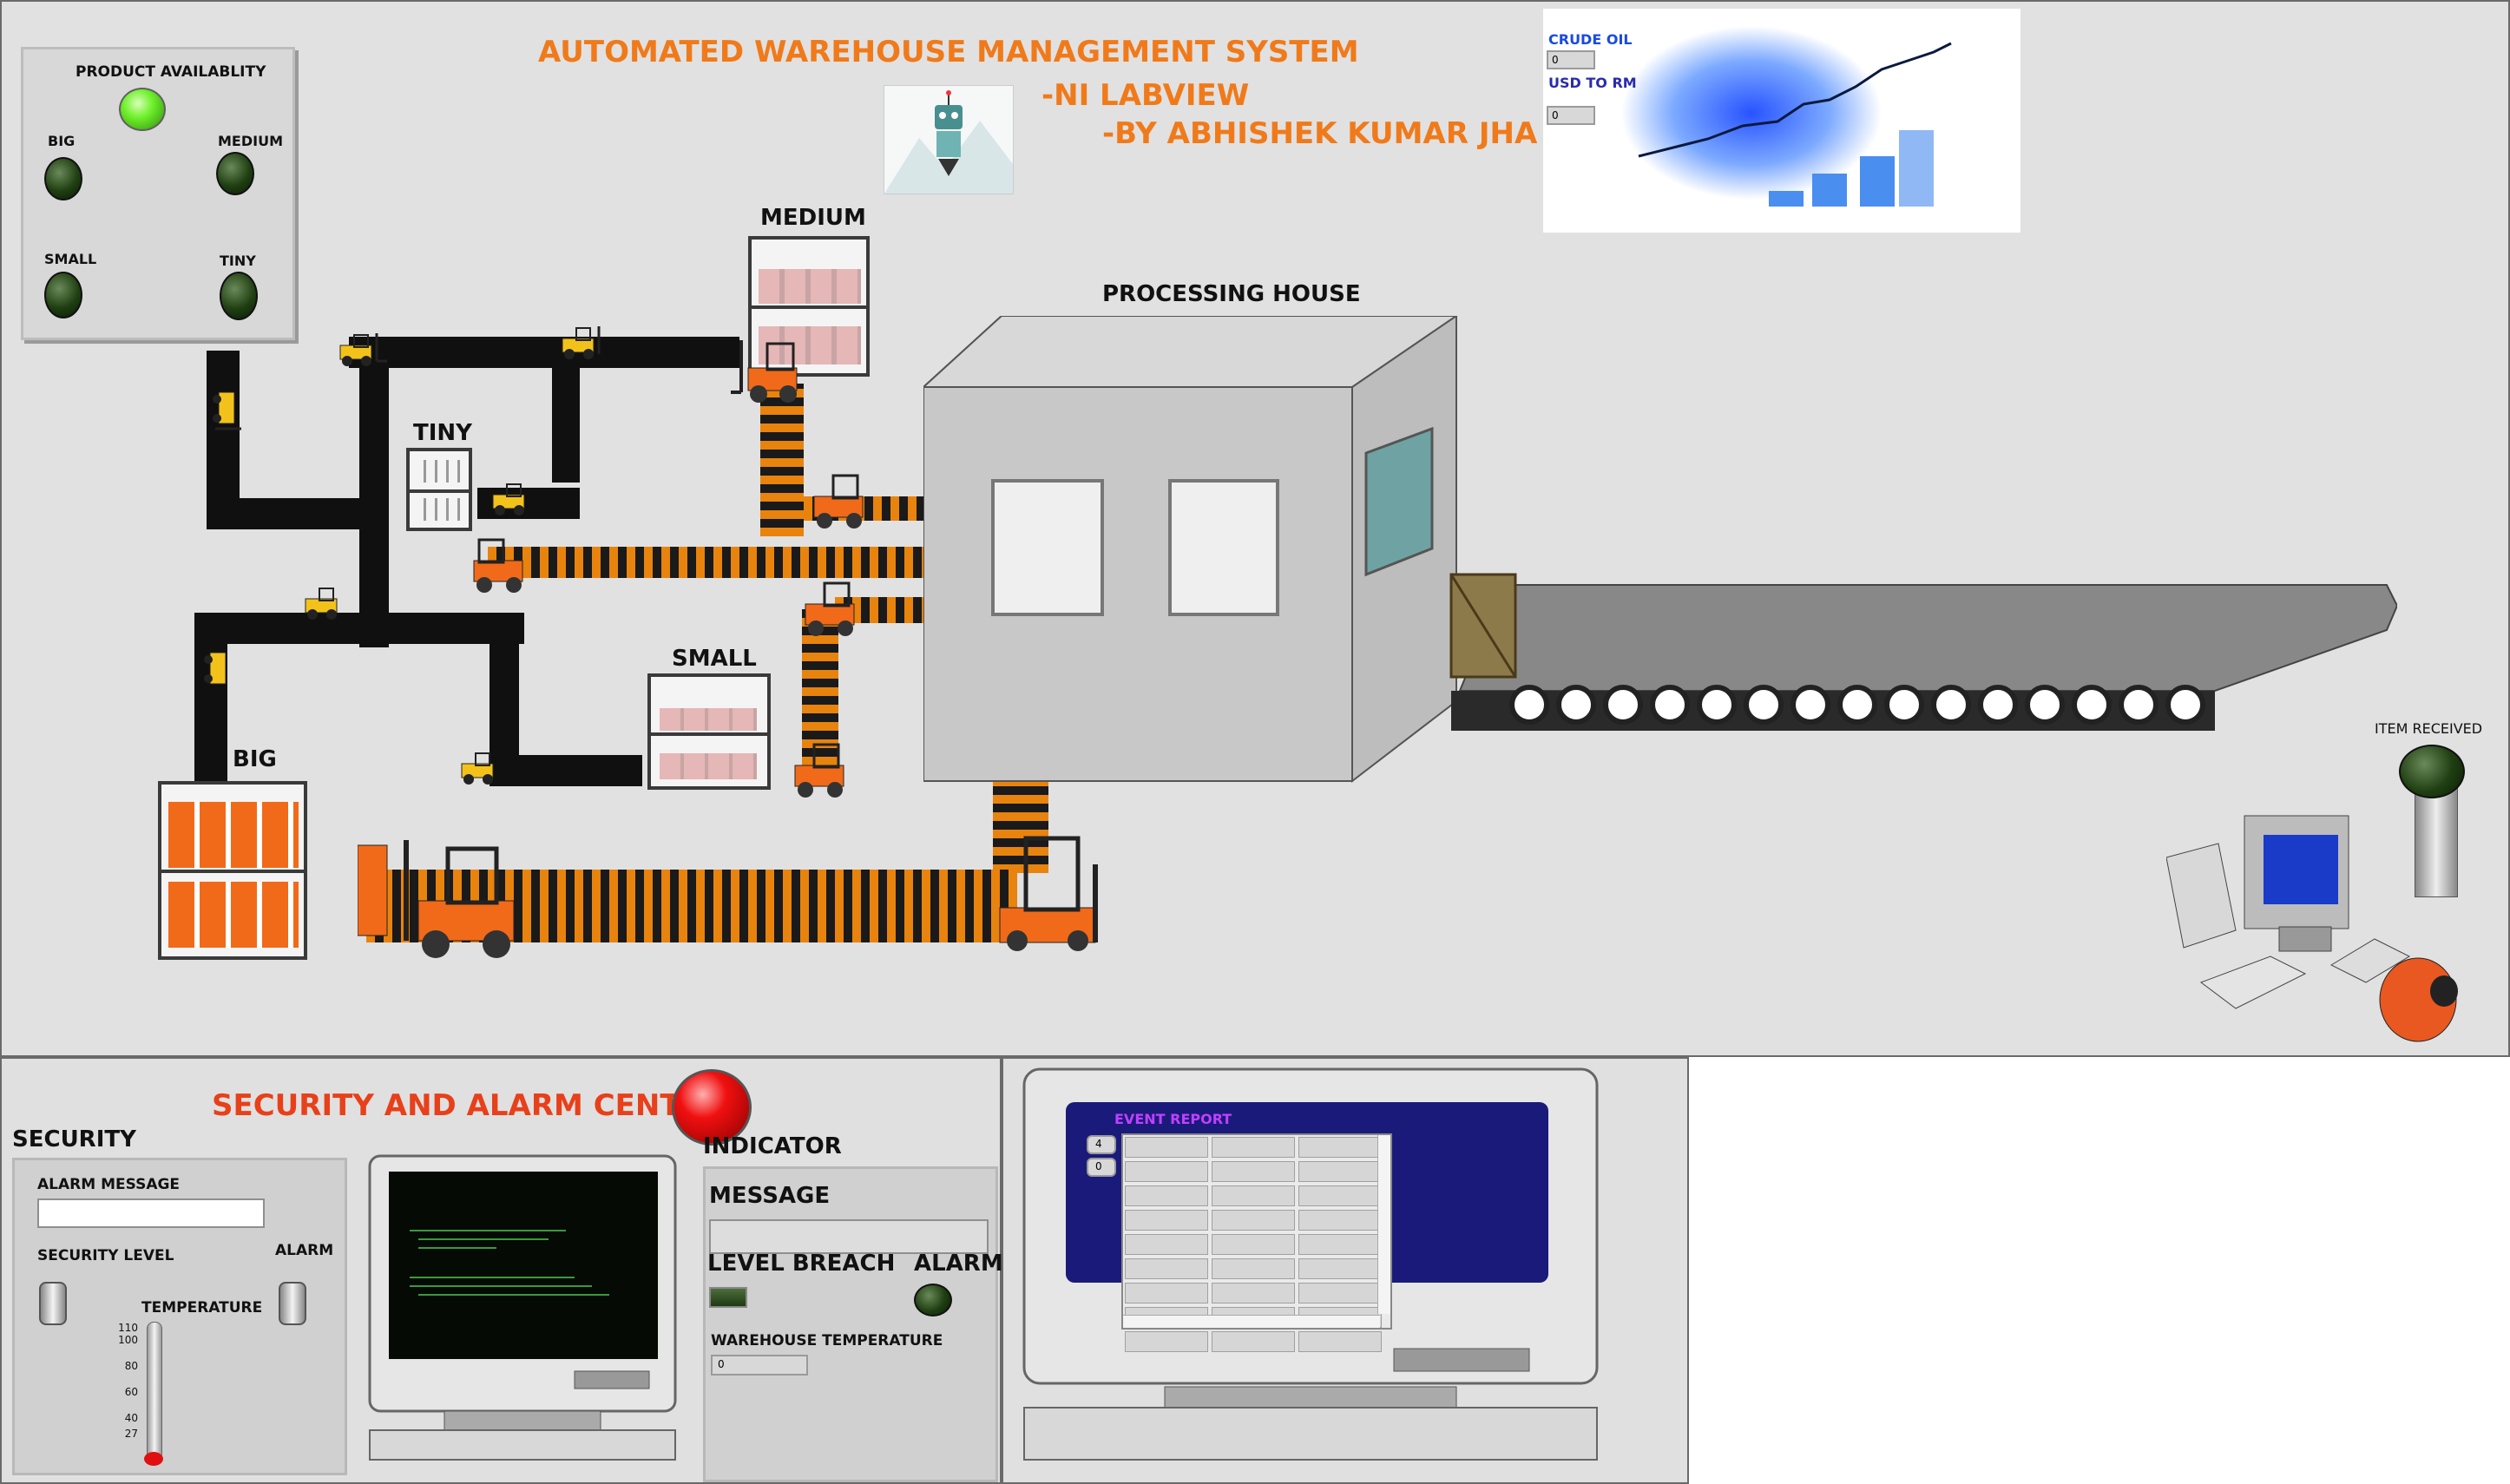 This screenshot has width=2510, height=1484. I want to click on forklift-orange-house-icon, so click(1048, 893).